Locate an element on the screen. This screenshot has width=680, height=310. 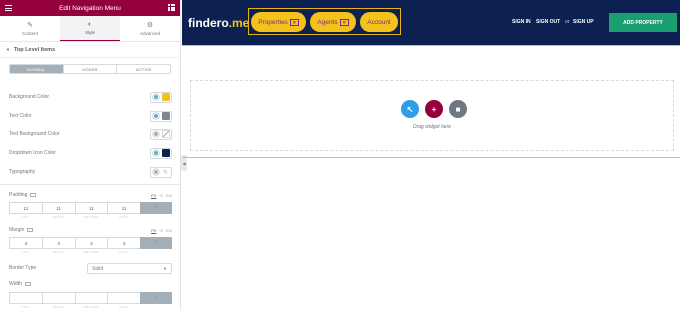
panel-tabs: ✎ Content ◐ Style ⚙ Advanced is located at coordinates (90, 29).